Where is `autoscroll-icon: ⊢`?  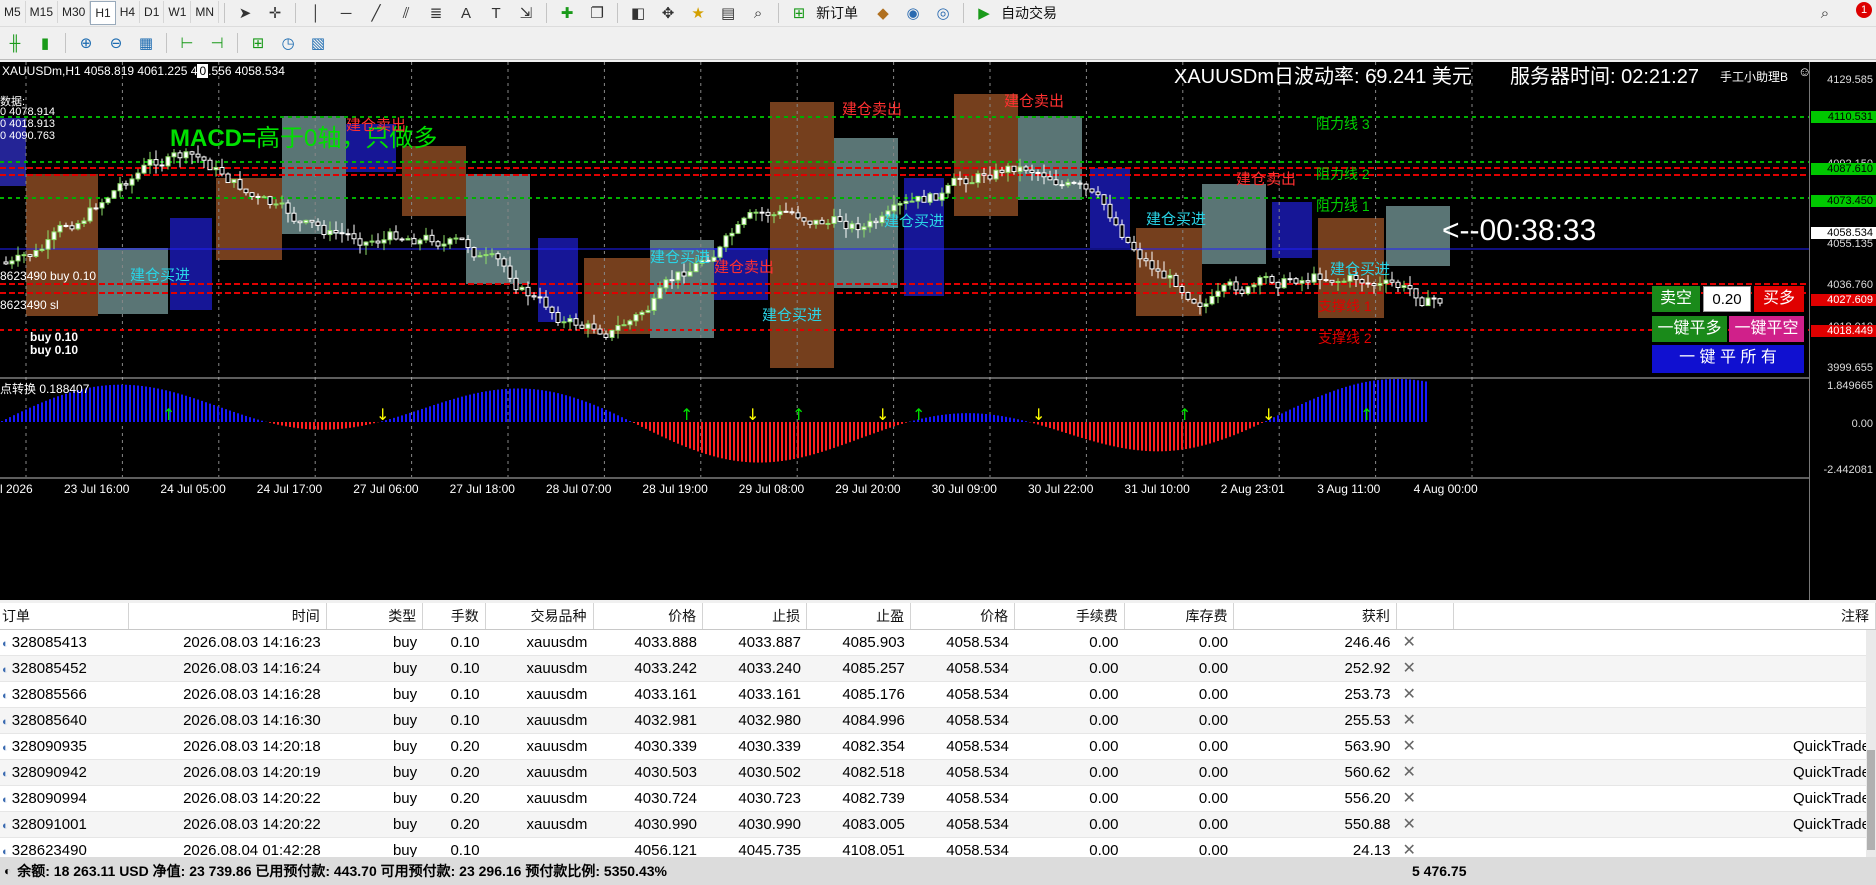 autoscroll-icon: ⊢ is located at coordinates (187, 43).